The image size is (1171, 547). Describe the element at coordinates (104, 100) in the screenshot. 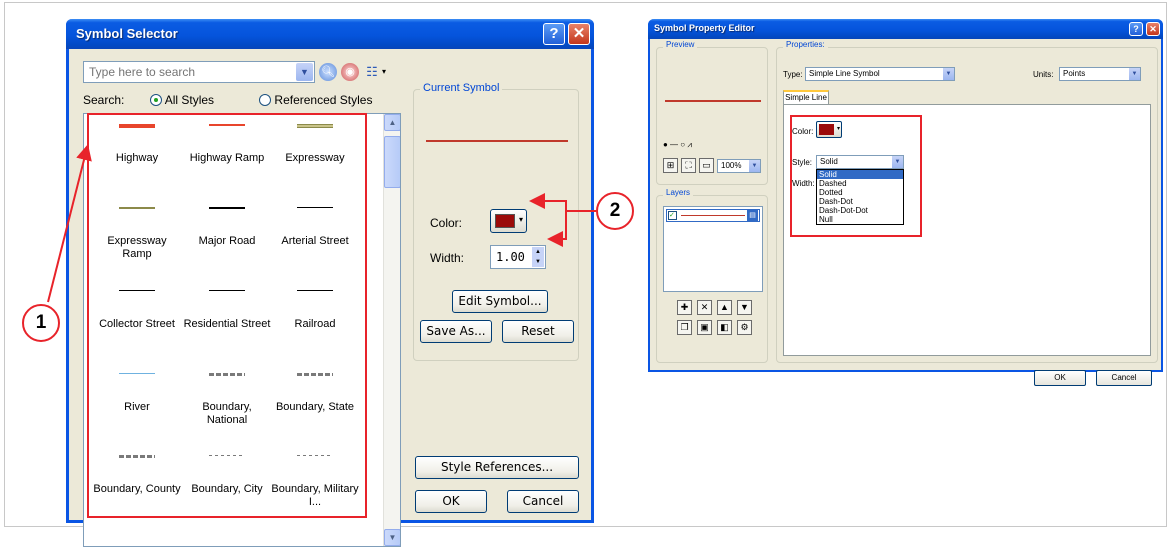

I see `search-label: Search:` at that location.